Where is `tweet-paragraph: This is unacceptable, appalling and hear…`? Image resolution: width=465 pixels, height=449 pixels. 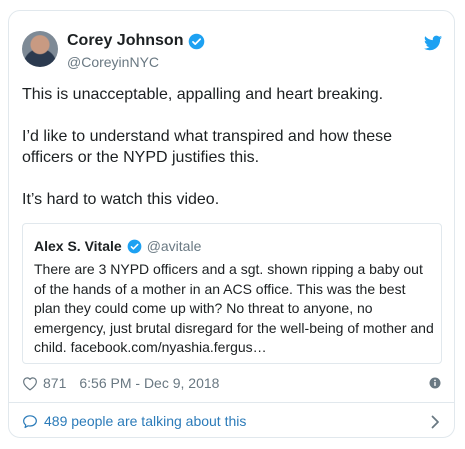
tweet-paragraph: This is unacceptable, appalling and hear… is located at coordinates (203, 94).